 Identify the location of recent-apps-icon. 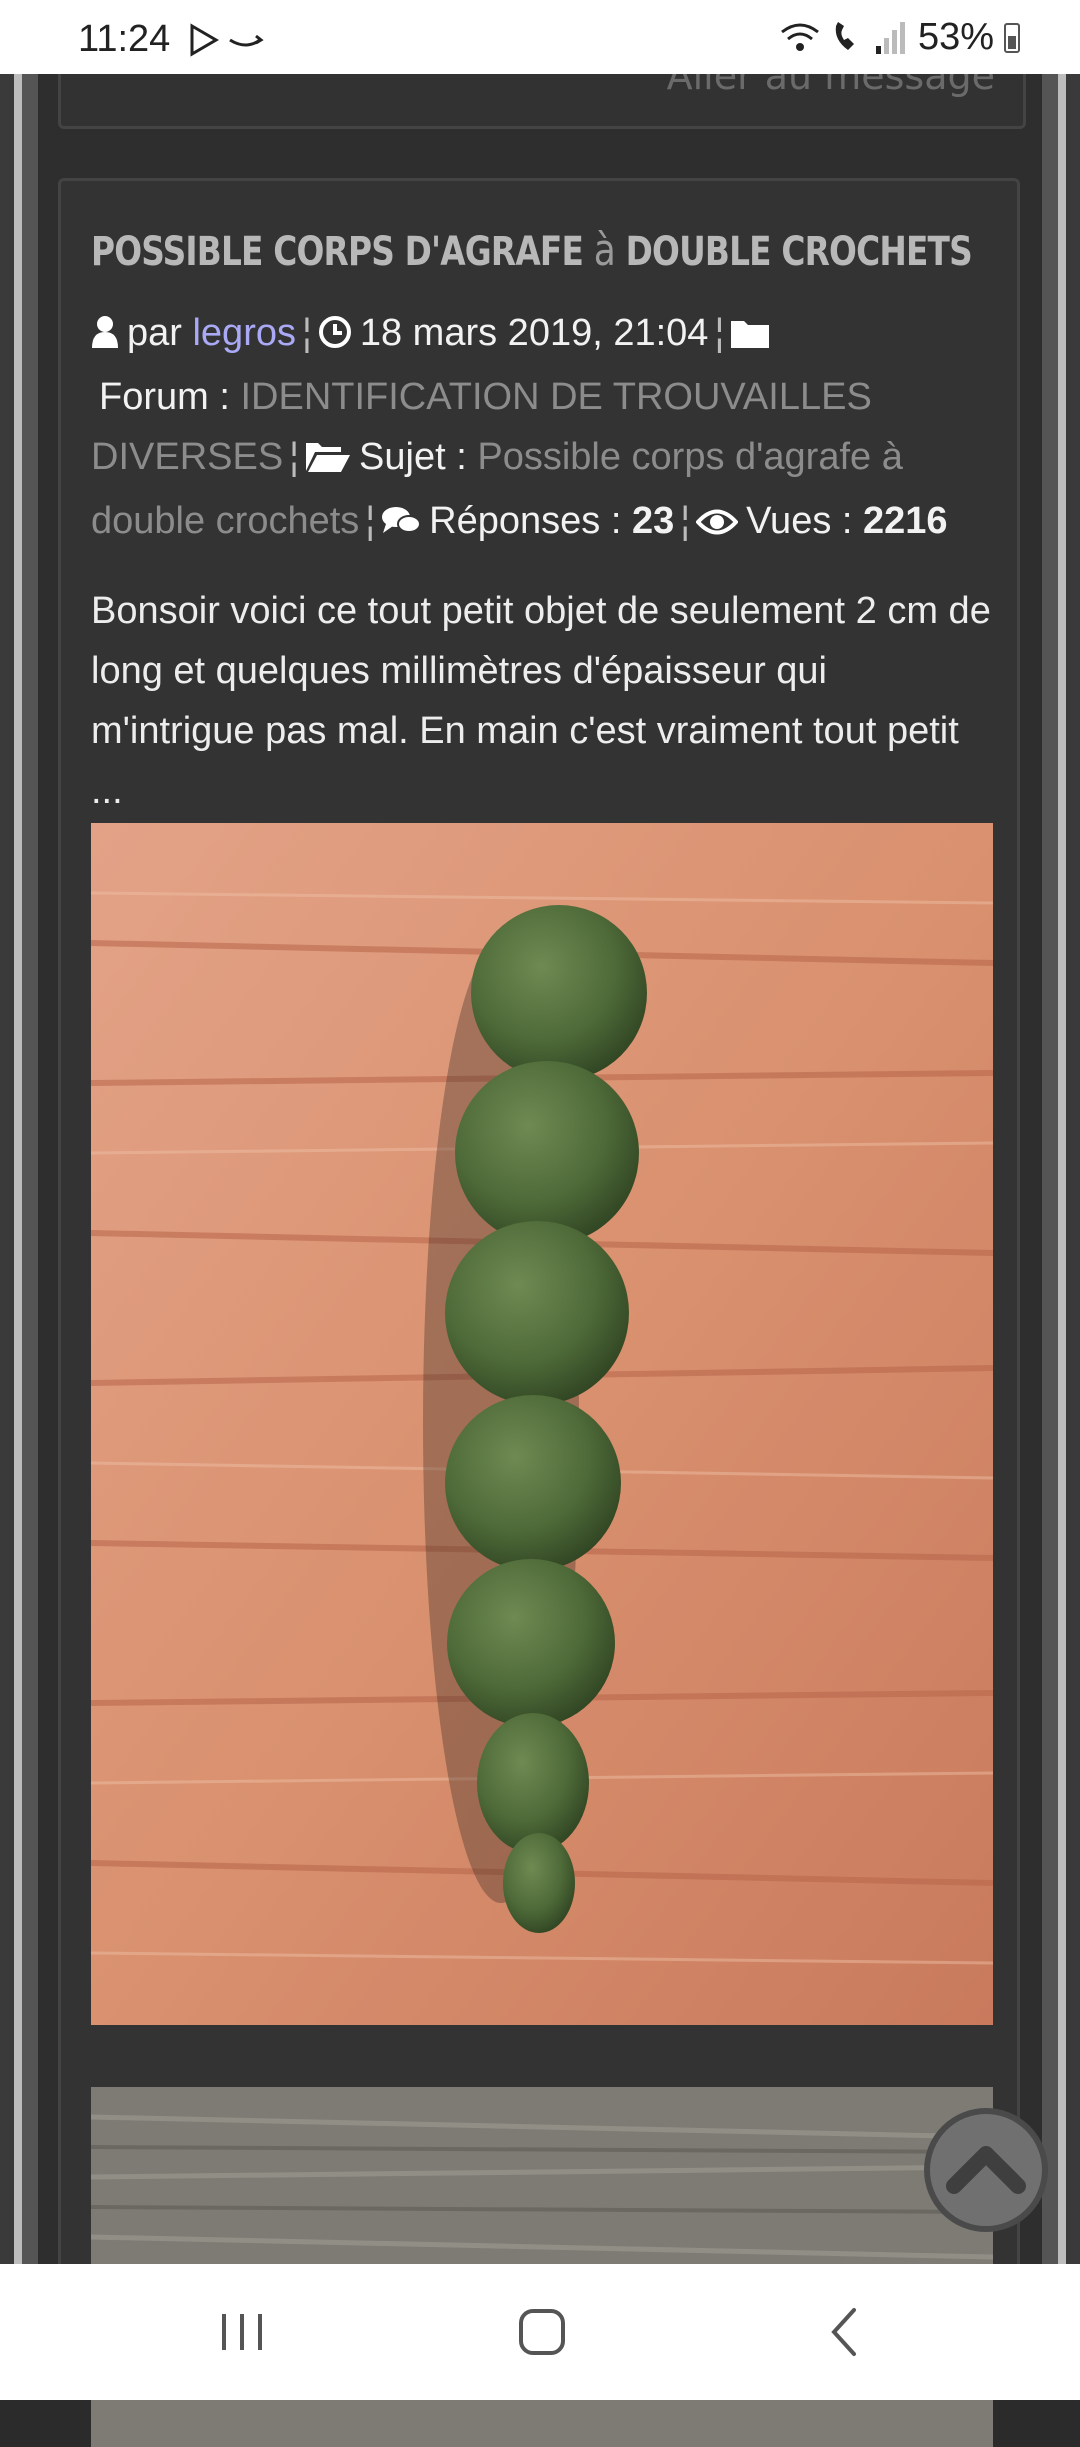
(242, 2332).